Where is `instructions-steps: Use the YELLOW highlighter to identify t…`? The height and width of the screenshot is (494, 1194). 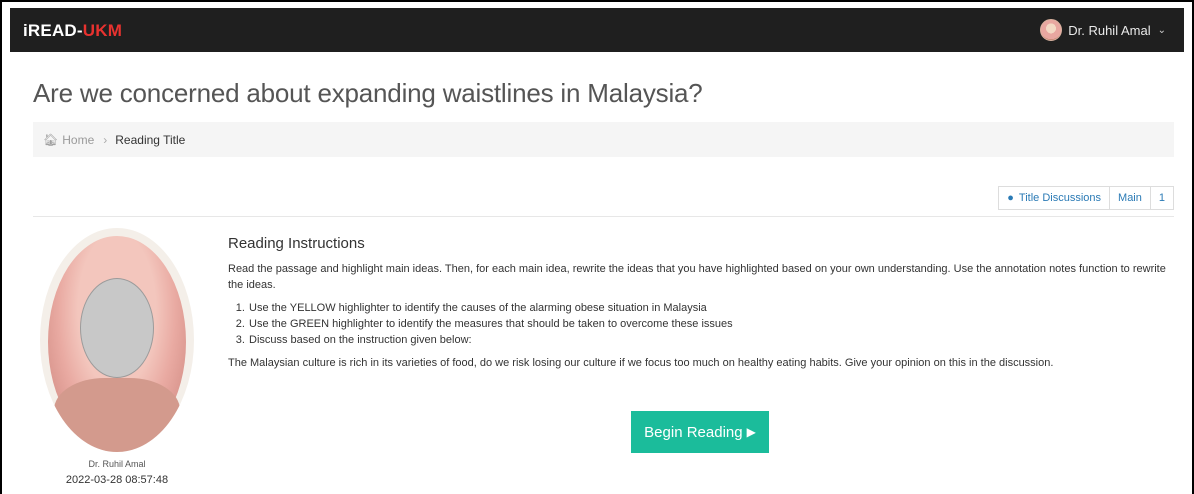
instructions-steps: Use the YELLOW highlighter to identify t… is located at coordinates (711, 324).